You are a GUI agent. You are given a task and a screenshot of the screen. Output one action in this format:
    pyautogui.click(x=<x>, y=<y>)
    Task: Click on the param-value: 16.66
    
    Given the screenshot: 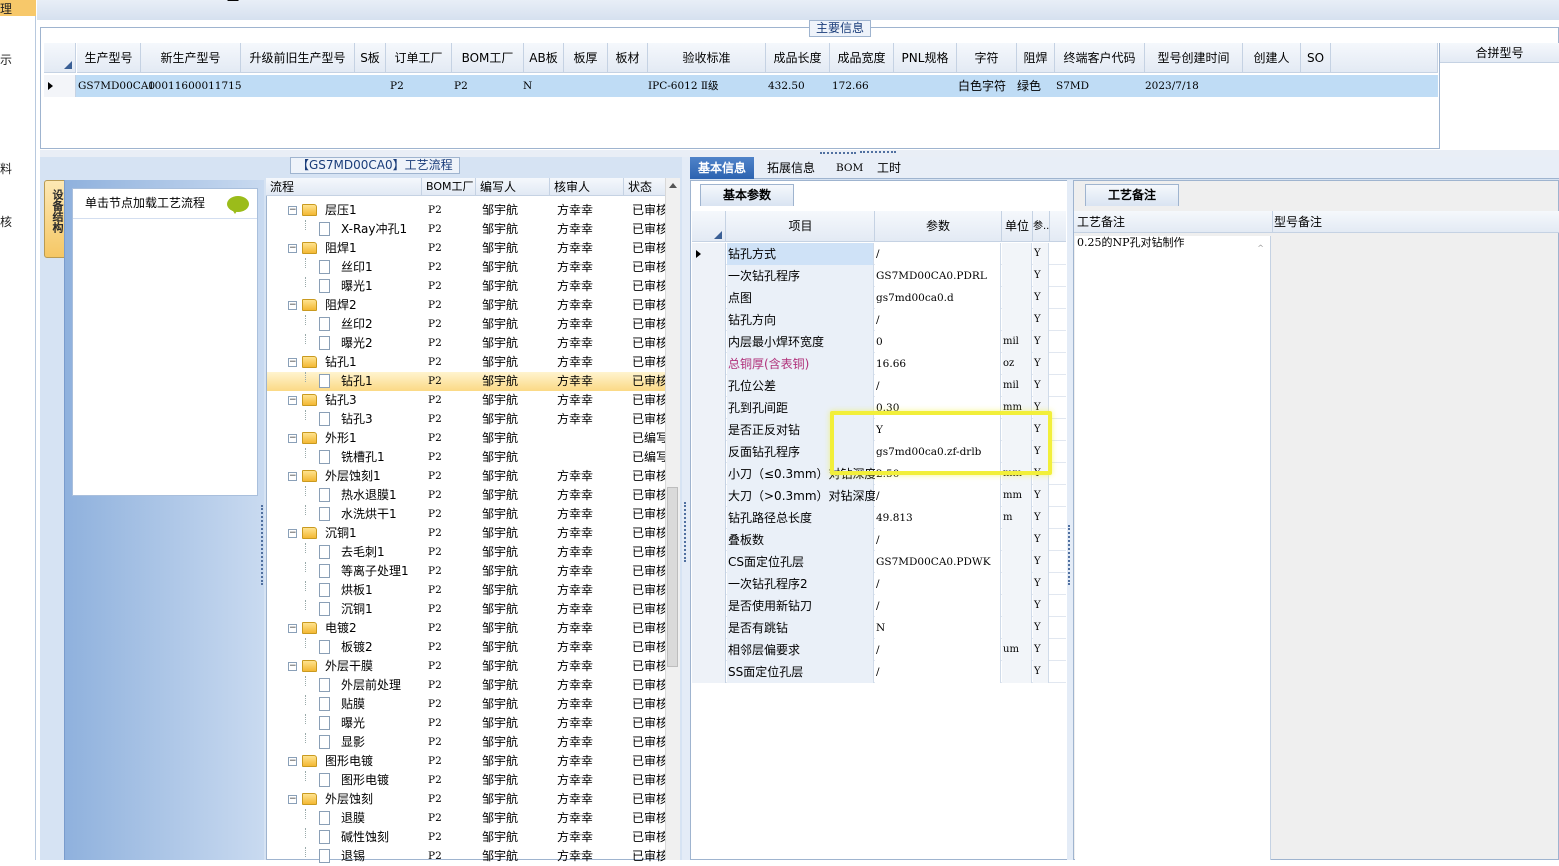 What is the action you would take?
    pyautogui.click(x=938, y=364)
    